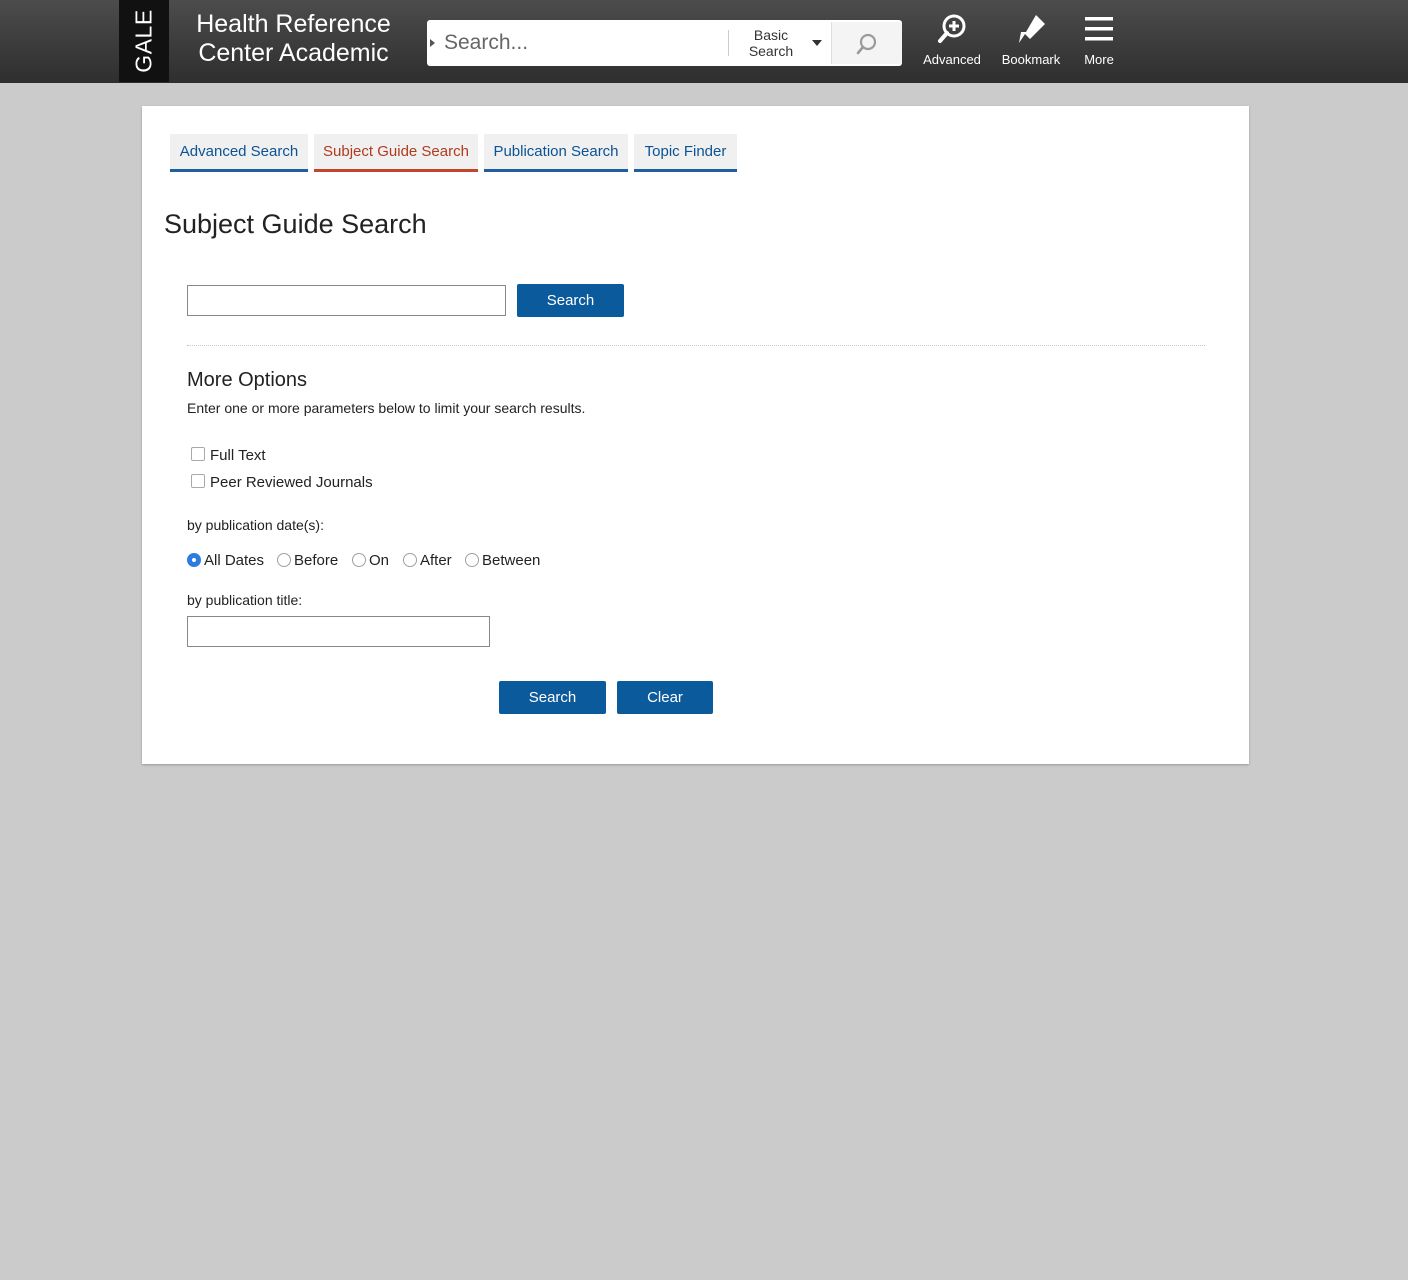  I want to click on publication-date-label: by publication date(s):, so click(255, 525).